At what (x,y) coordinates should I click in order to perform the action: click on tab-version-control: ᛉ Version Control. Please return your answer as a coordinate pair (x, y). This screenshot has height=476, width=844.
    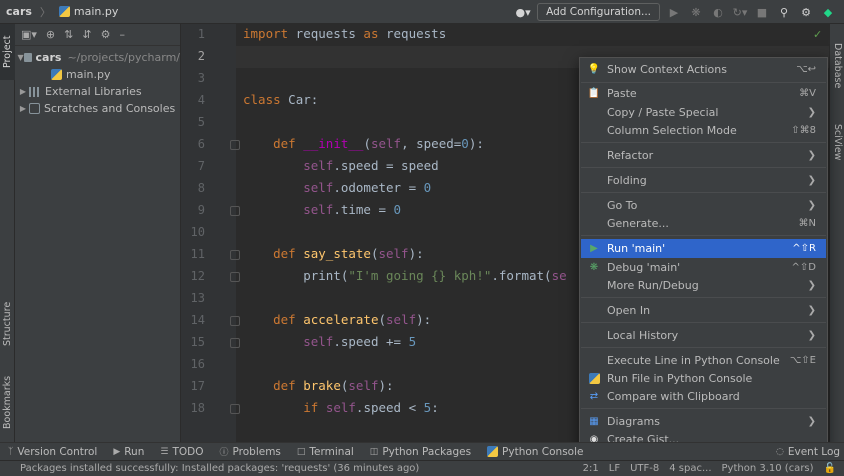
    Looking at the image, I should click on (52, 452).